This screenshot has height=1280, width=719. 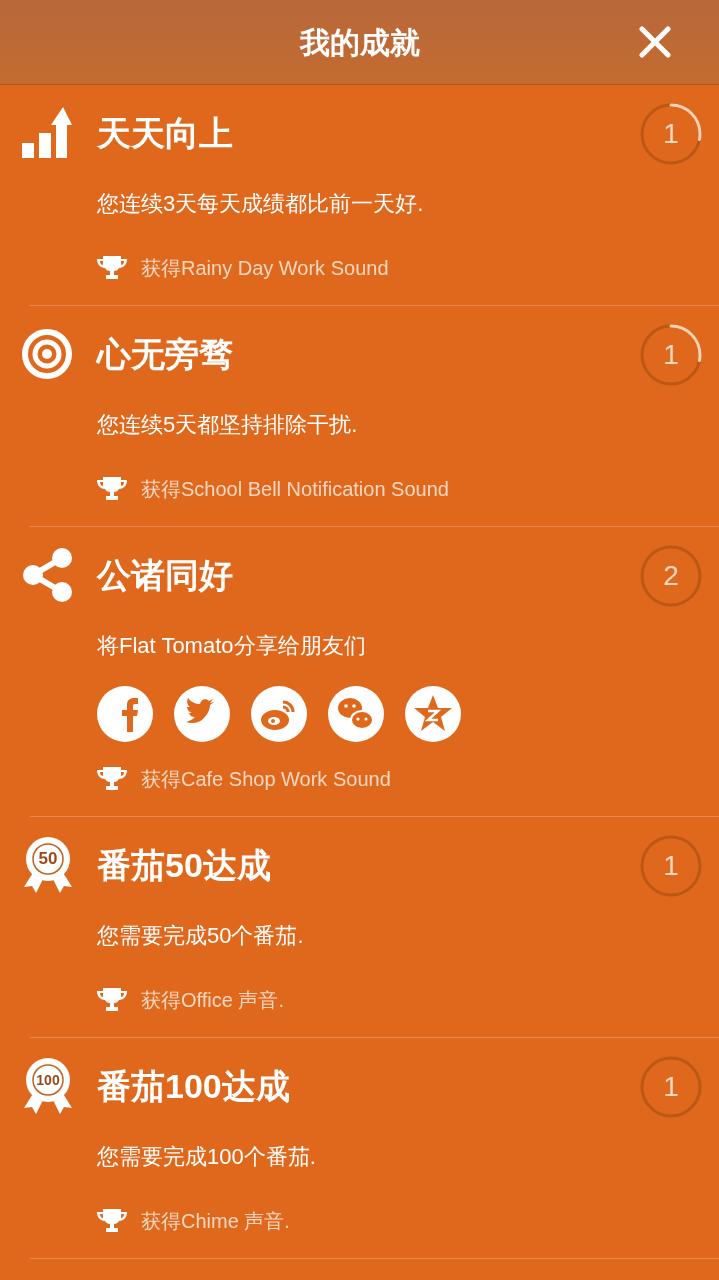 I want to click on reward-text: 获得Office 声音., so click(x=212, y=1000).